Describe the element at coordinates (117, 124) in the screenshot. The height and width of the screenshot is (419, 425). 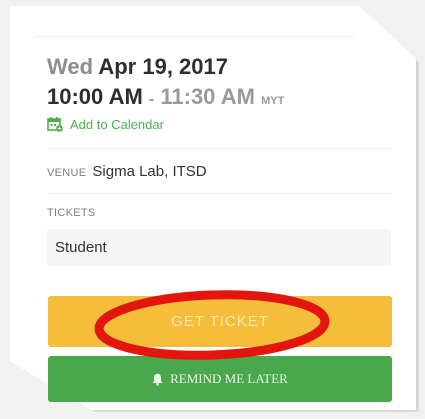
I see `add-to-calendar-label: Add to Calendar` at that location.